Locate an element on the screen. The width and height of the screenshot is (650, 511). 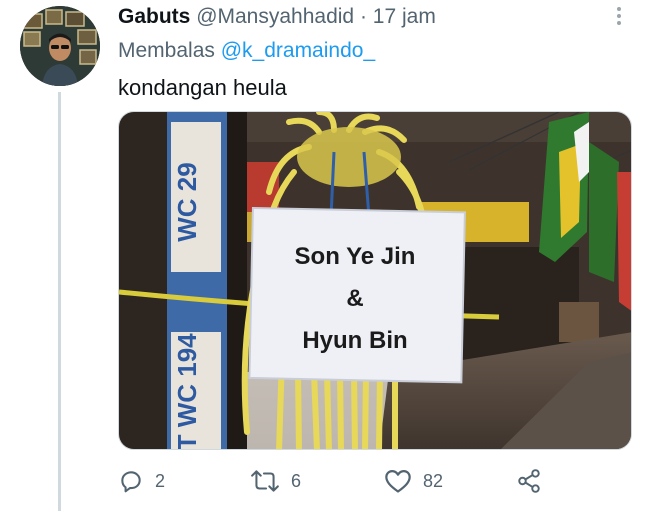
retweet-button: 6 is located at coordinates (275, 481).